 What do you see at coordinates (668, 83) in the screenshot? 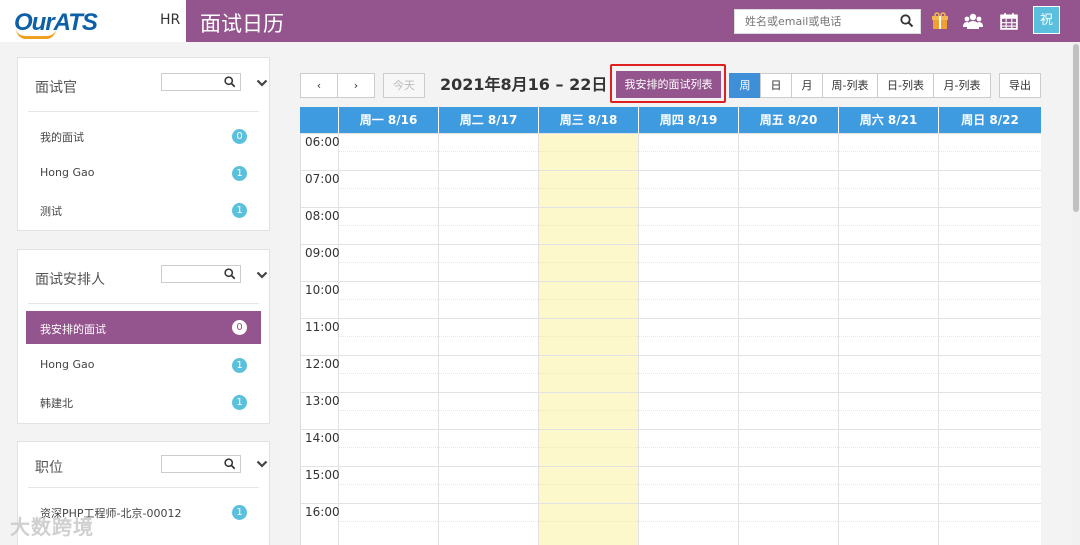
I see `highlight-annotation` at bounding box center [668, 83].